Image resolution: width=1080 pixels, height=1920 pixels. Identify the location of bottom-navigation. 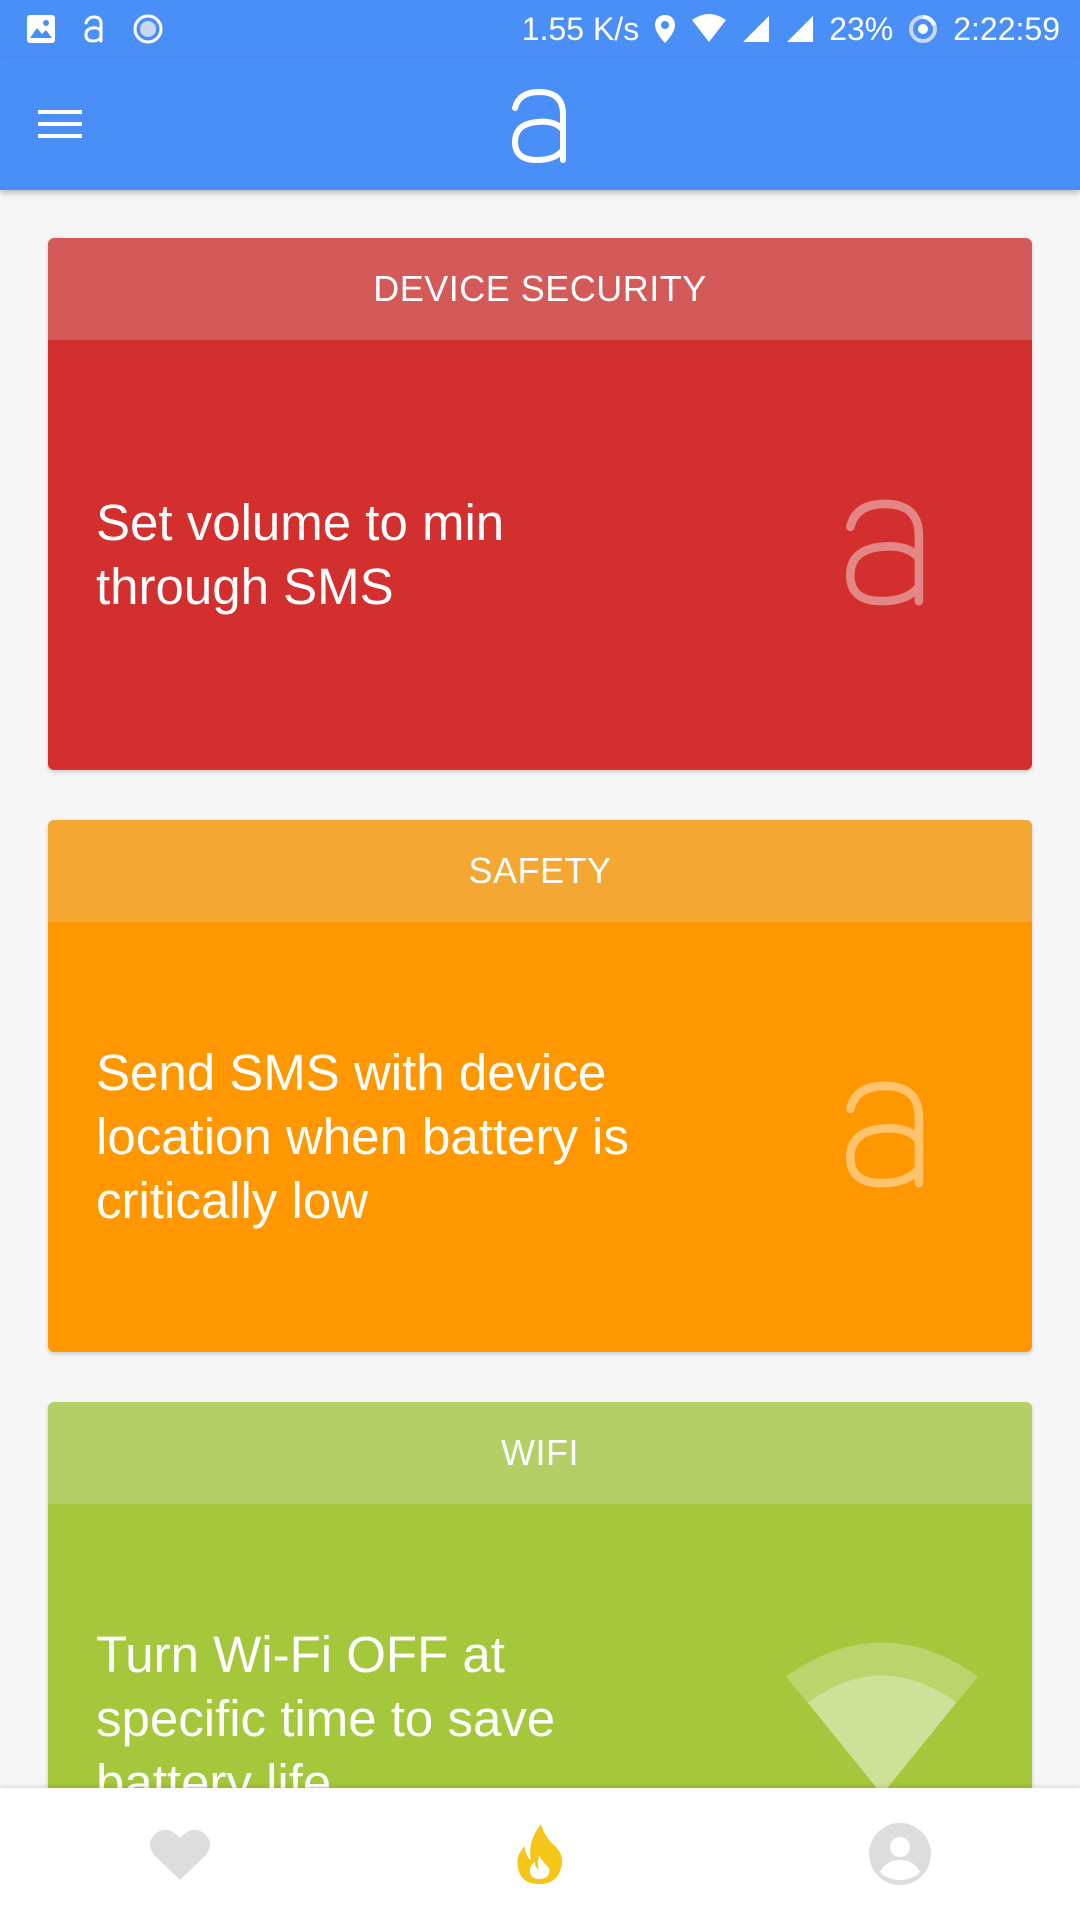
(540, 1854).